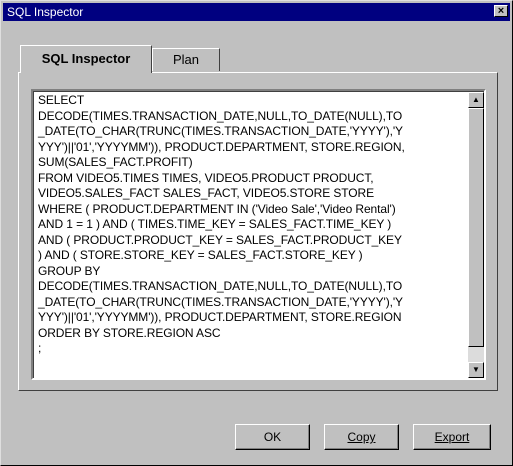  What do you see at coordinates (476, 227) in the screenshot?
I see `scroll-thumb` at bounding box center [476, 227].